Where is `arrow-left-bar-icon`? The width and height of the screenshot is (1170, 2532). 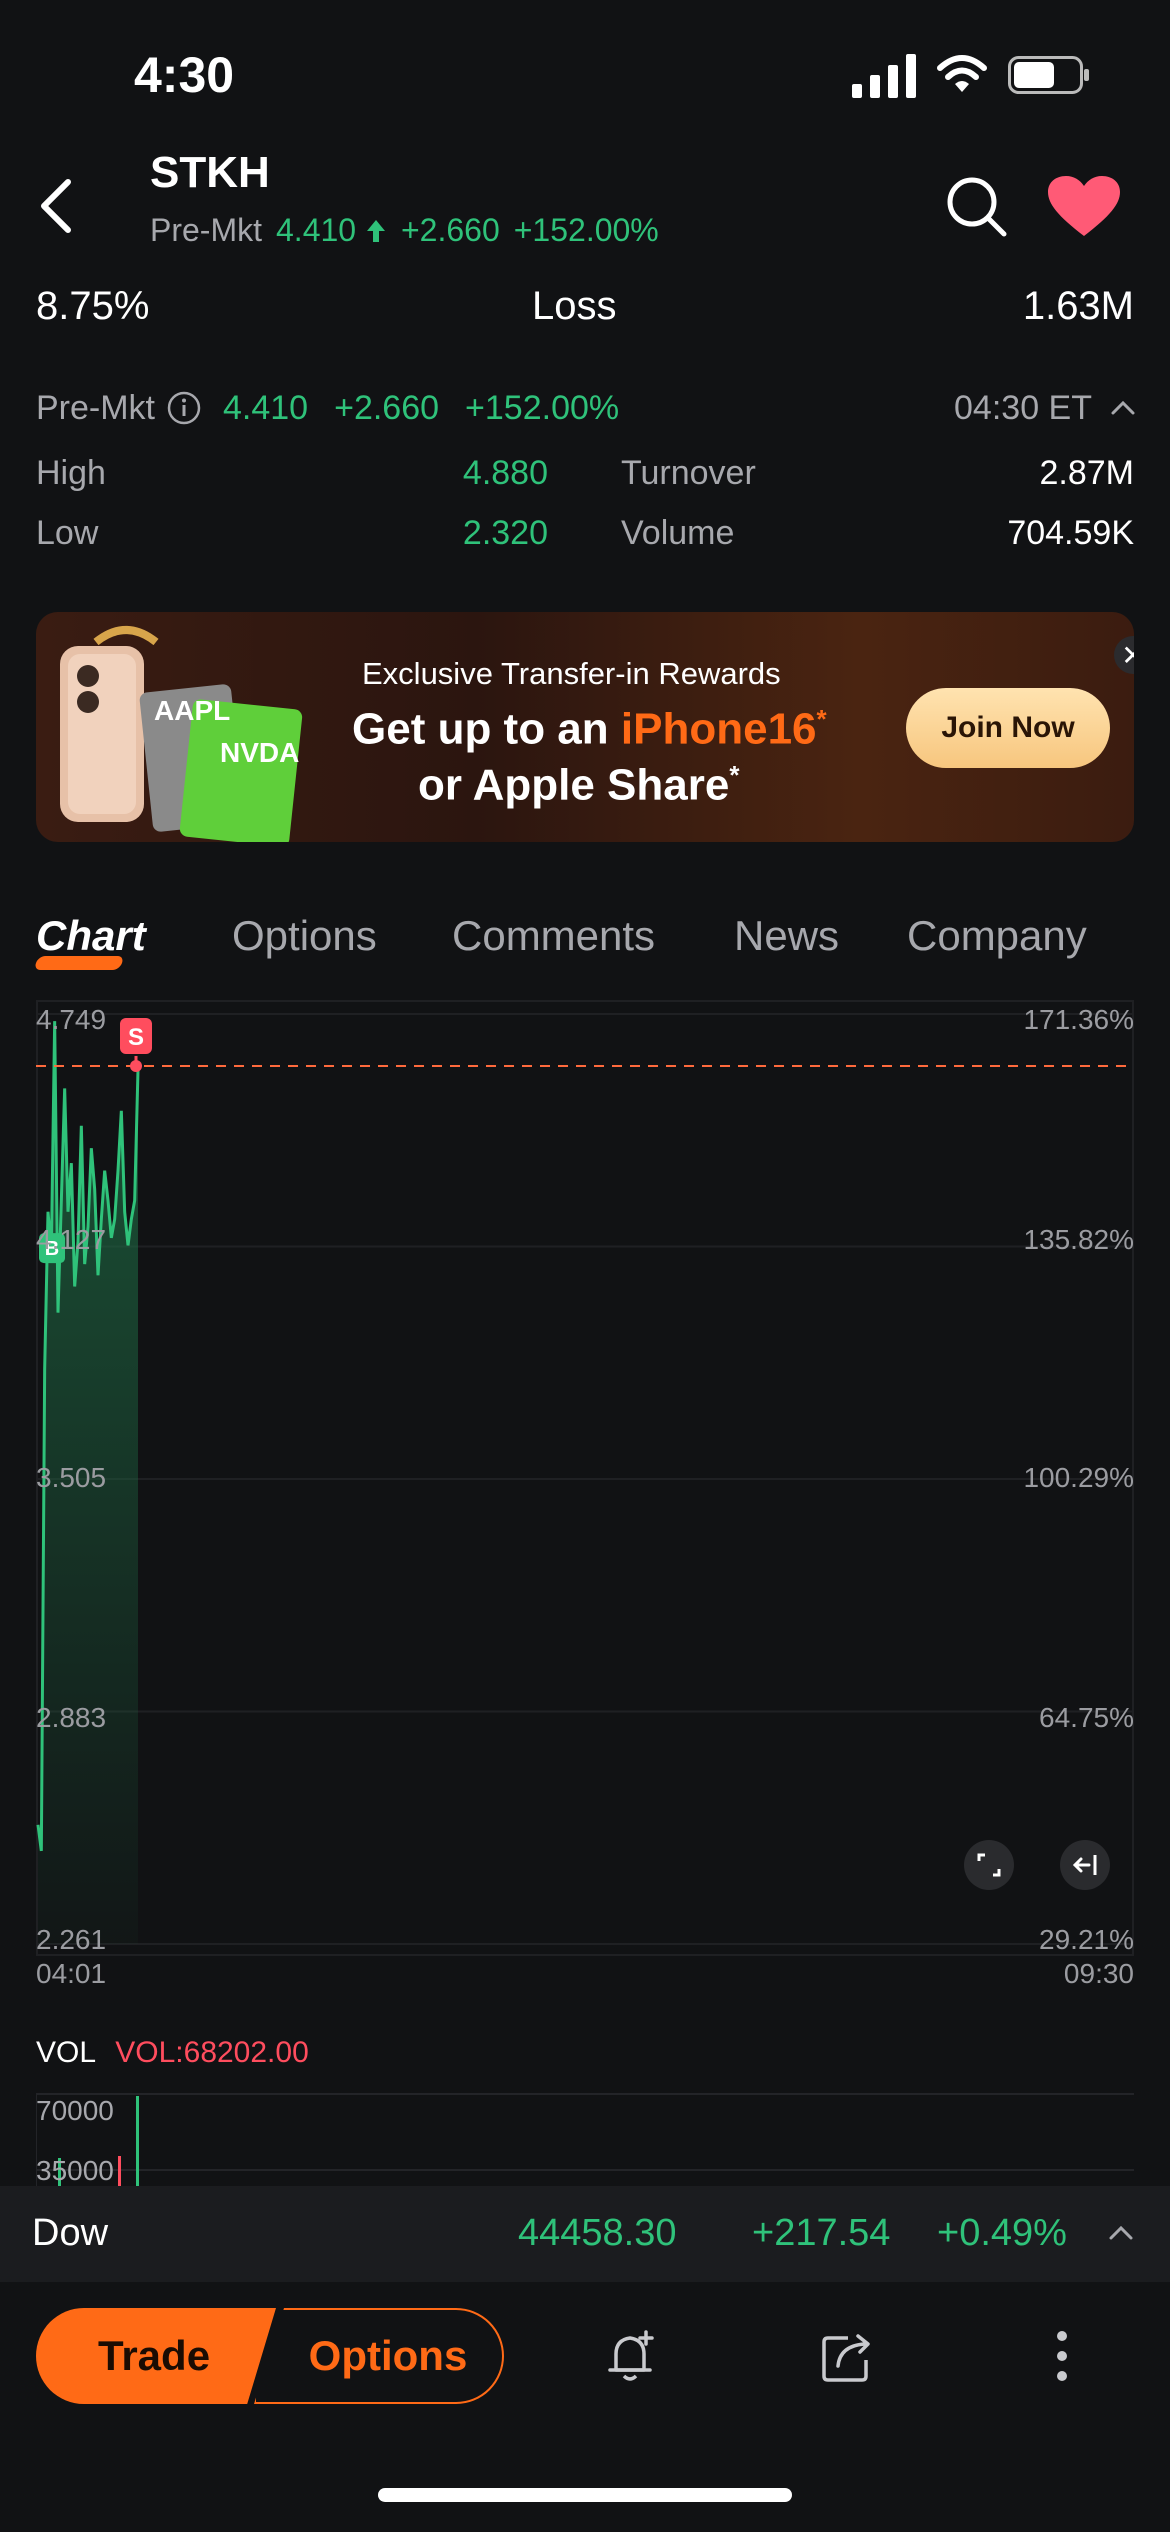 arrow-left-bar-icon is located at coordinates (1084, 1865).